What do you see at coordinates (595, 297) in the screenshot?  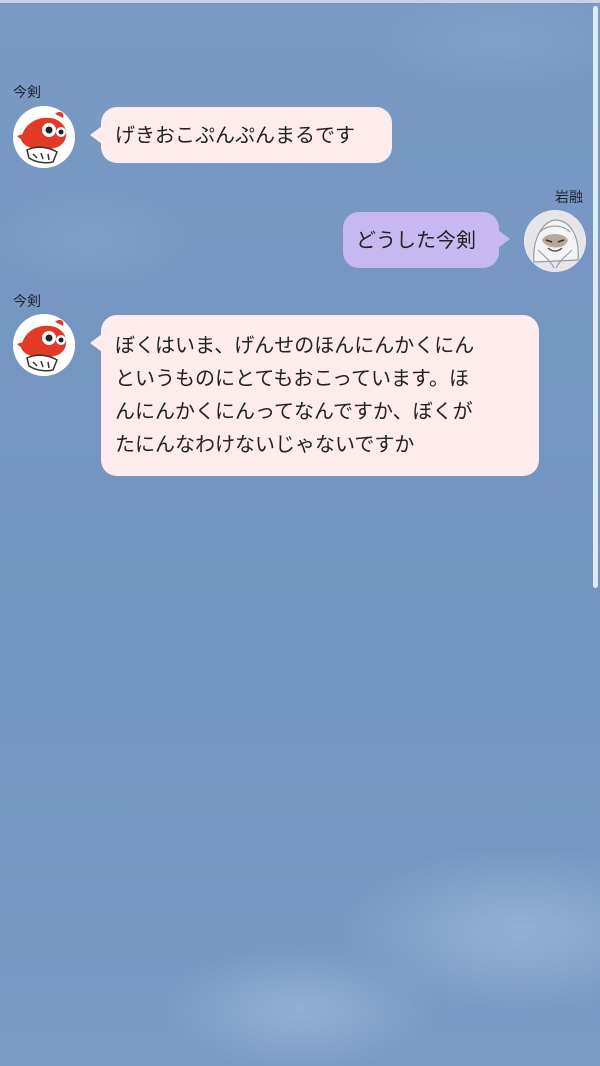 I see `scrollbar` at bounding box center [595, 297].